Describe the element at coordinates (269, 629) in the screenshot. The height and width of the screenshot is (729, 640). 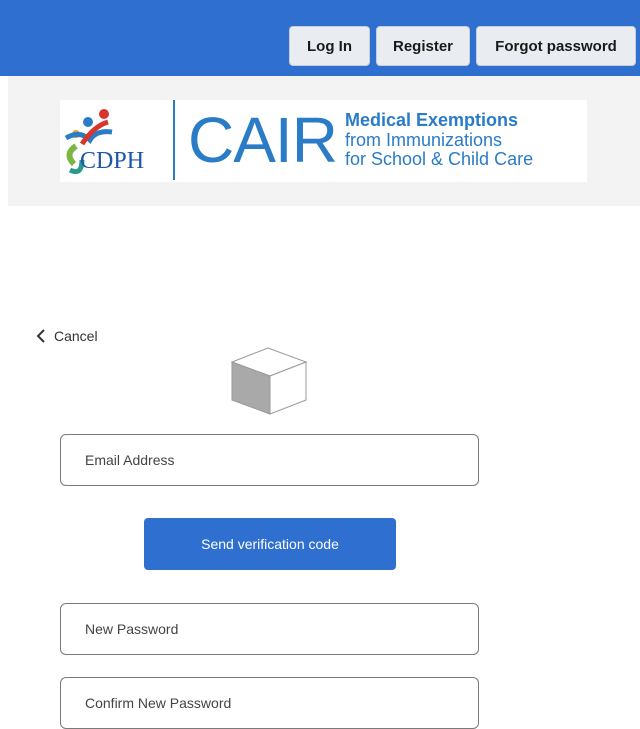
I see `new-password-field` at that location.